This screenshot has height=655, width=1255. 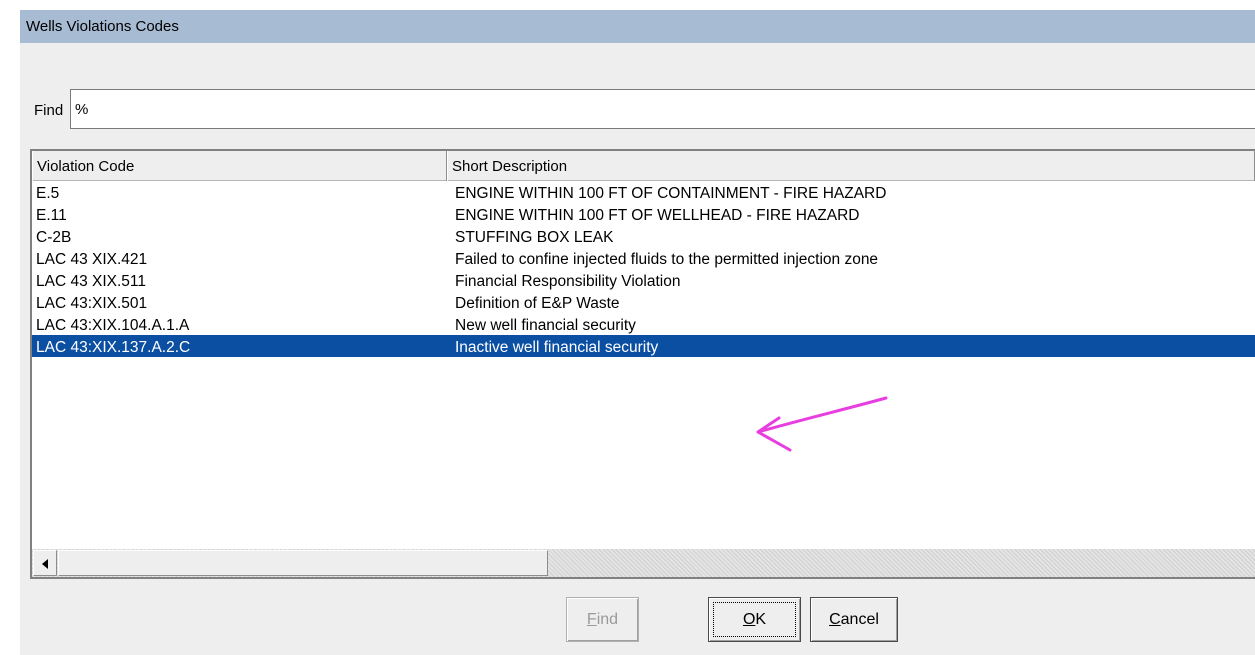 I want to click on find-mnemonic: F, so click(x=591, y=619).